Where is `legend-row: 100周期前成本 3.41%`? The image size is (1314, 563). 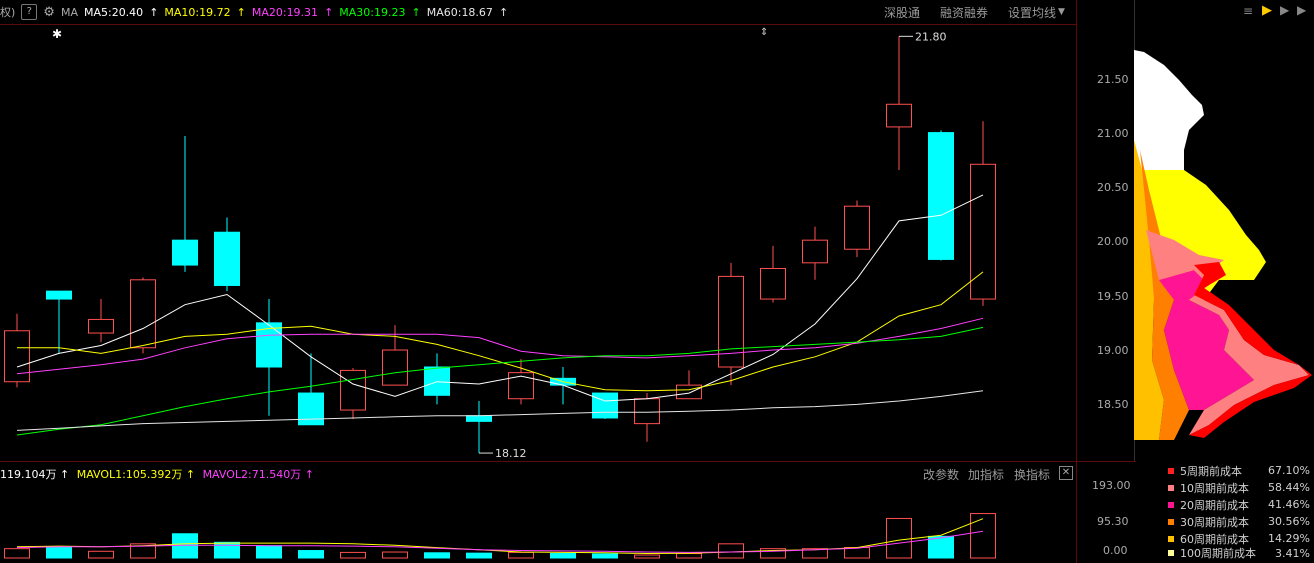
legend-row: 100周期前成本 3.41% is located at coordinates (1241, 553).